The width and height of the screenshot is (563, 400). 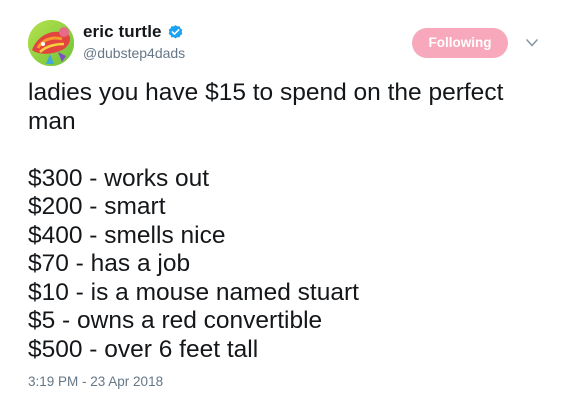 I want to click on author-info: eric turtle @dubstep4dads, so click(x=134, y=41).